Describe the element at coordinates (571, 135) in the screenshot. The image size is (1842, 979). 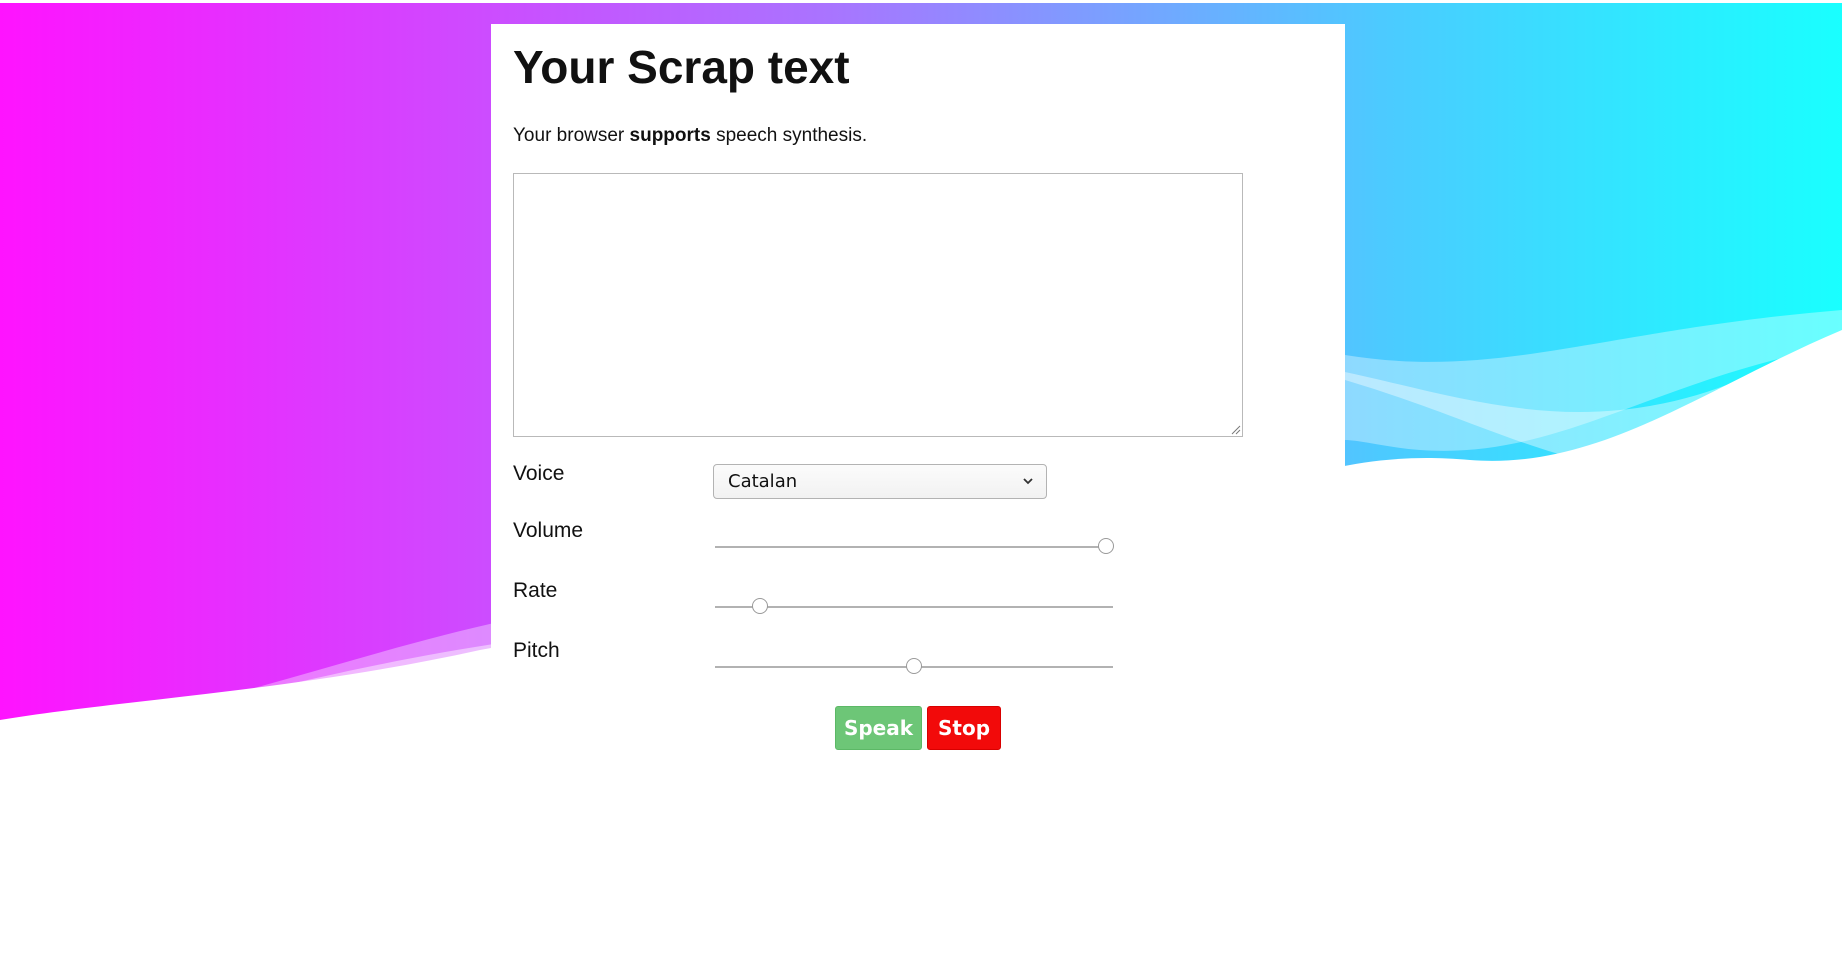
I see `support-prefix: Your browser` at that location.